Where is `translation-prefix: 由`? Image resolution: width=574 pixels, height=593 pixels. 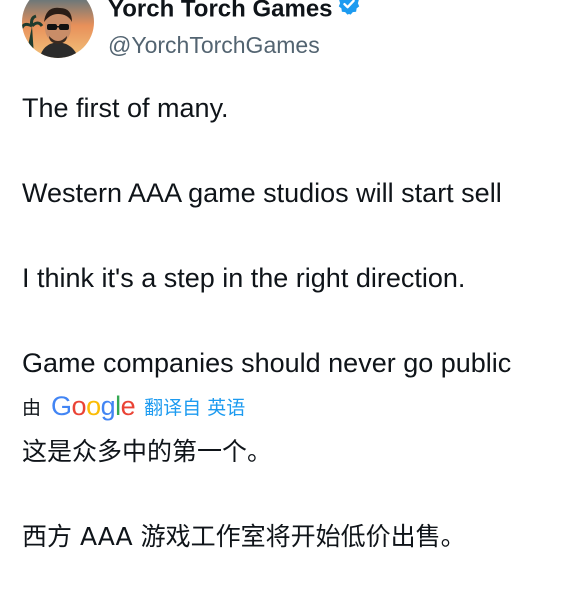
translation-prefix: 由 is located at coordinates (32, 407).